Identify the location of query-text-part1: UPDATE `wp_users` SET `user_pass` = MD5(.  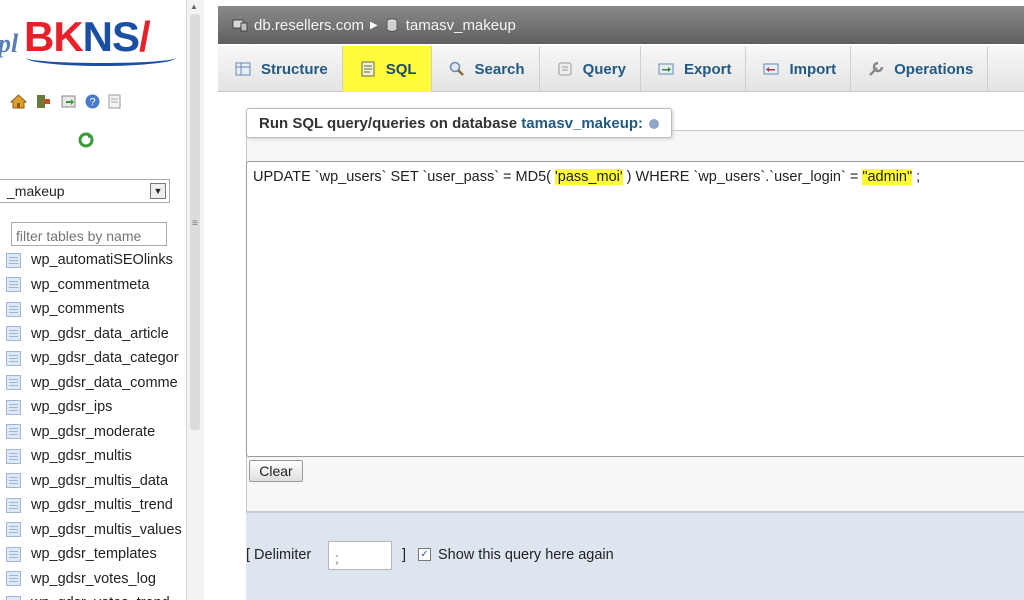
(404, 177).